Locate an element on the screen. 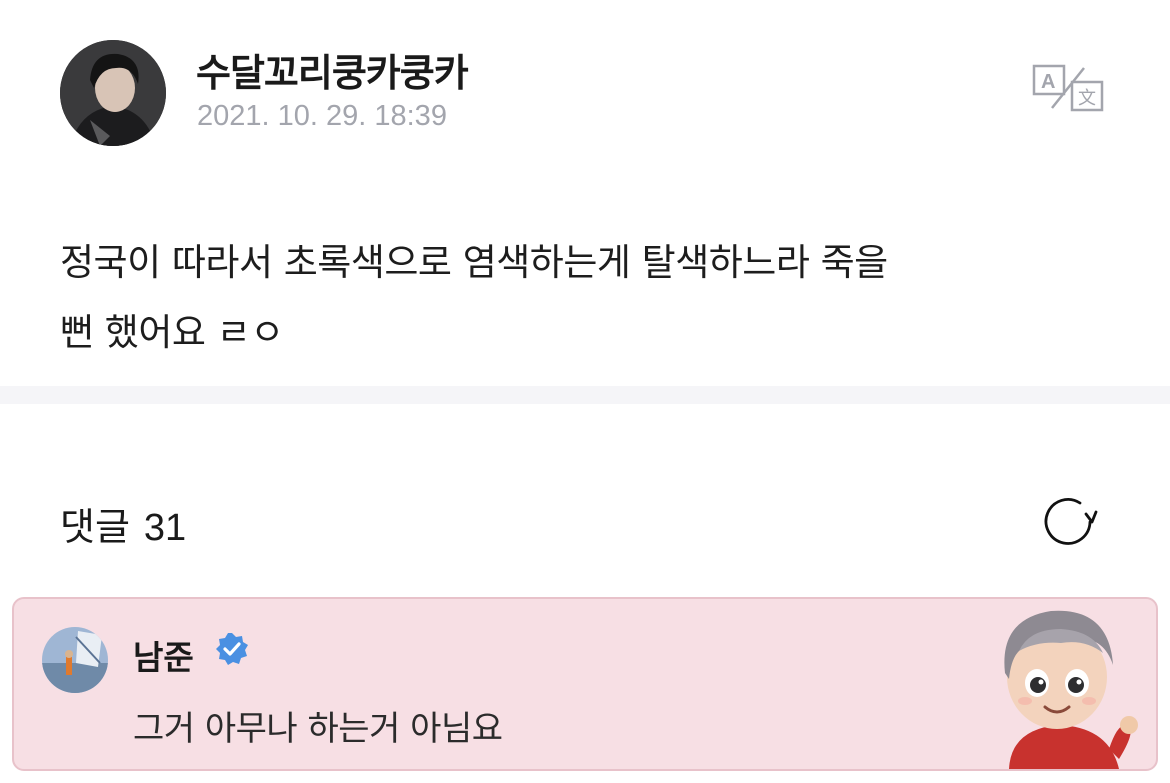 The image size is (1170, 783). comments-header: 댓글 31 is located at coordinates (123, 523).